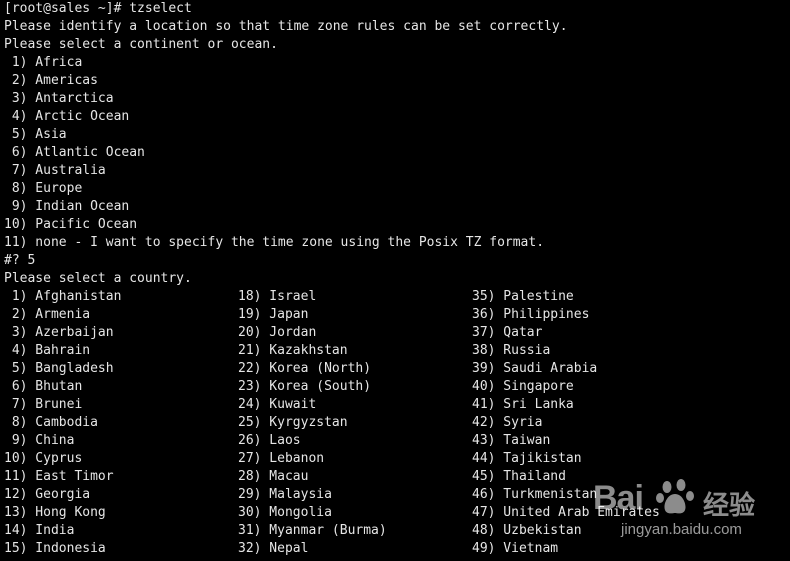 The width and height of the screenshot is (790, 561). Describe the element at coordinates (47, 494) in the screenshot. I see `country-option: 12) Georgia` at that location.